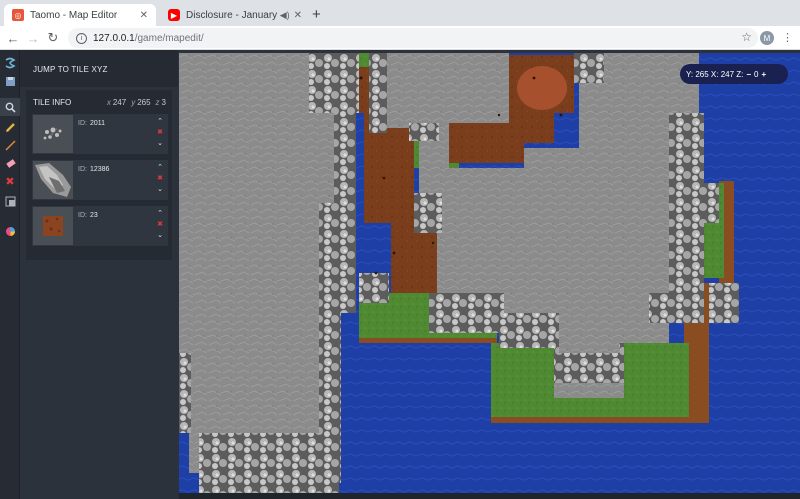  What do you see at coordinates (10, 107) in the screenshot?
I see `zoom-search-icon` at bounding box center [10, 107].